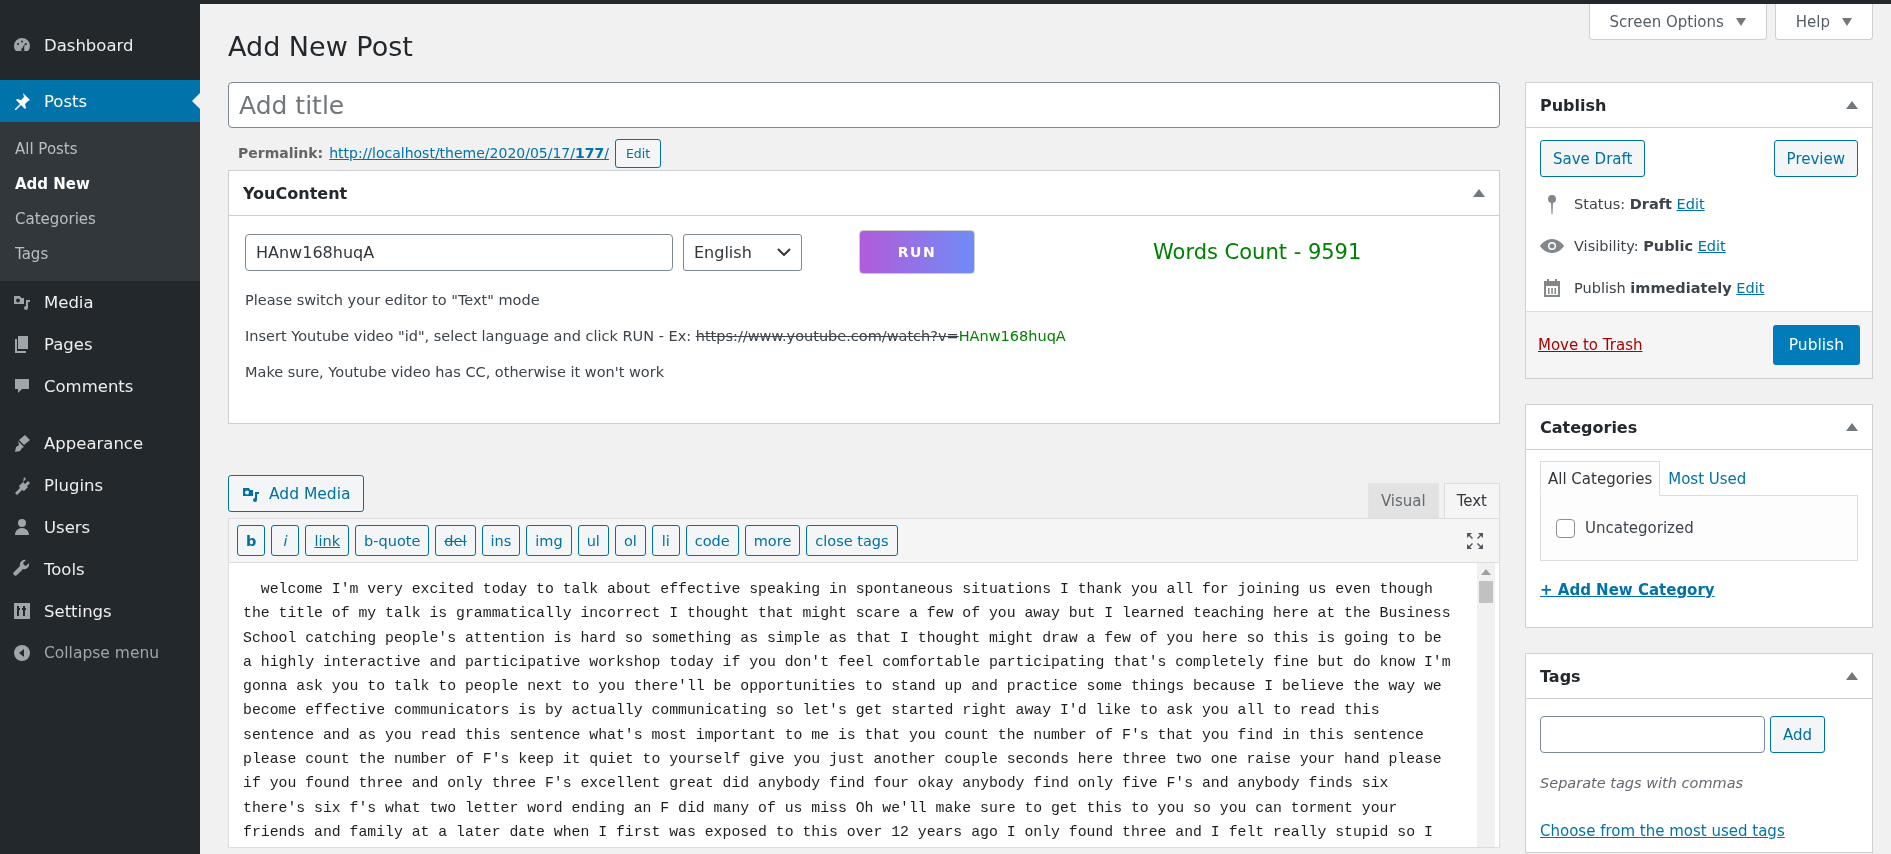 The height and width of the screenshot is (854, 1891). What do you see at coordinates (1798, 734) in the screenshot?
I see `add-tag-button: Add` at bounding box center [1798, 734].